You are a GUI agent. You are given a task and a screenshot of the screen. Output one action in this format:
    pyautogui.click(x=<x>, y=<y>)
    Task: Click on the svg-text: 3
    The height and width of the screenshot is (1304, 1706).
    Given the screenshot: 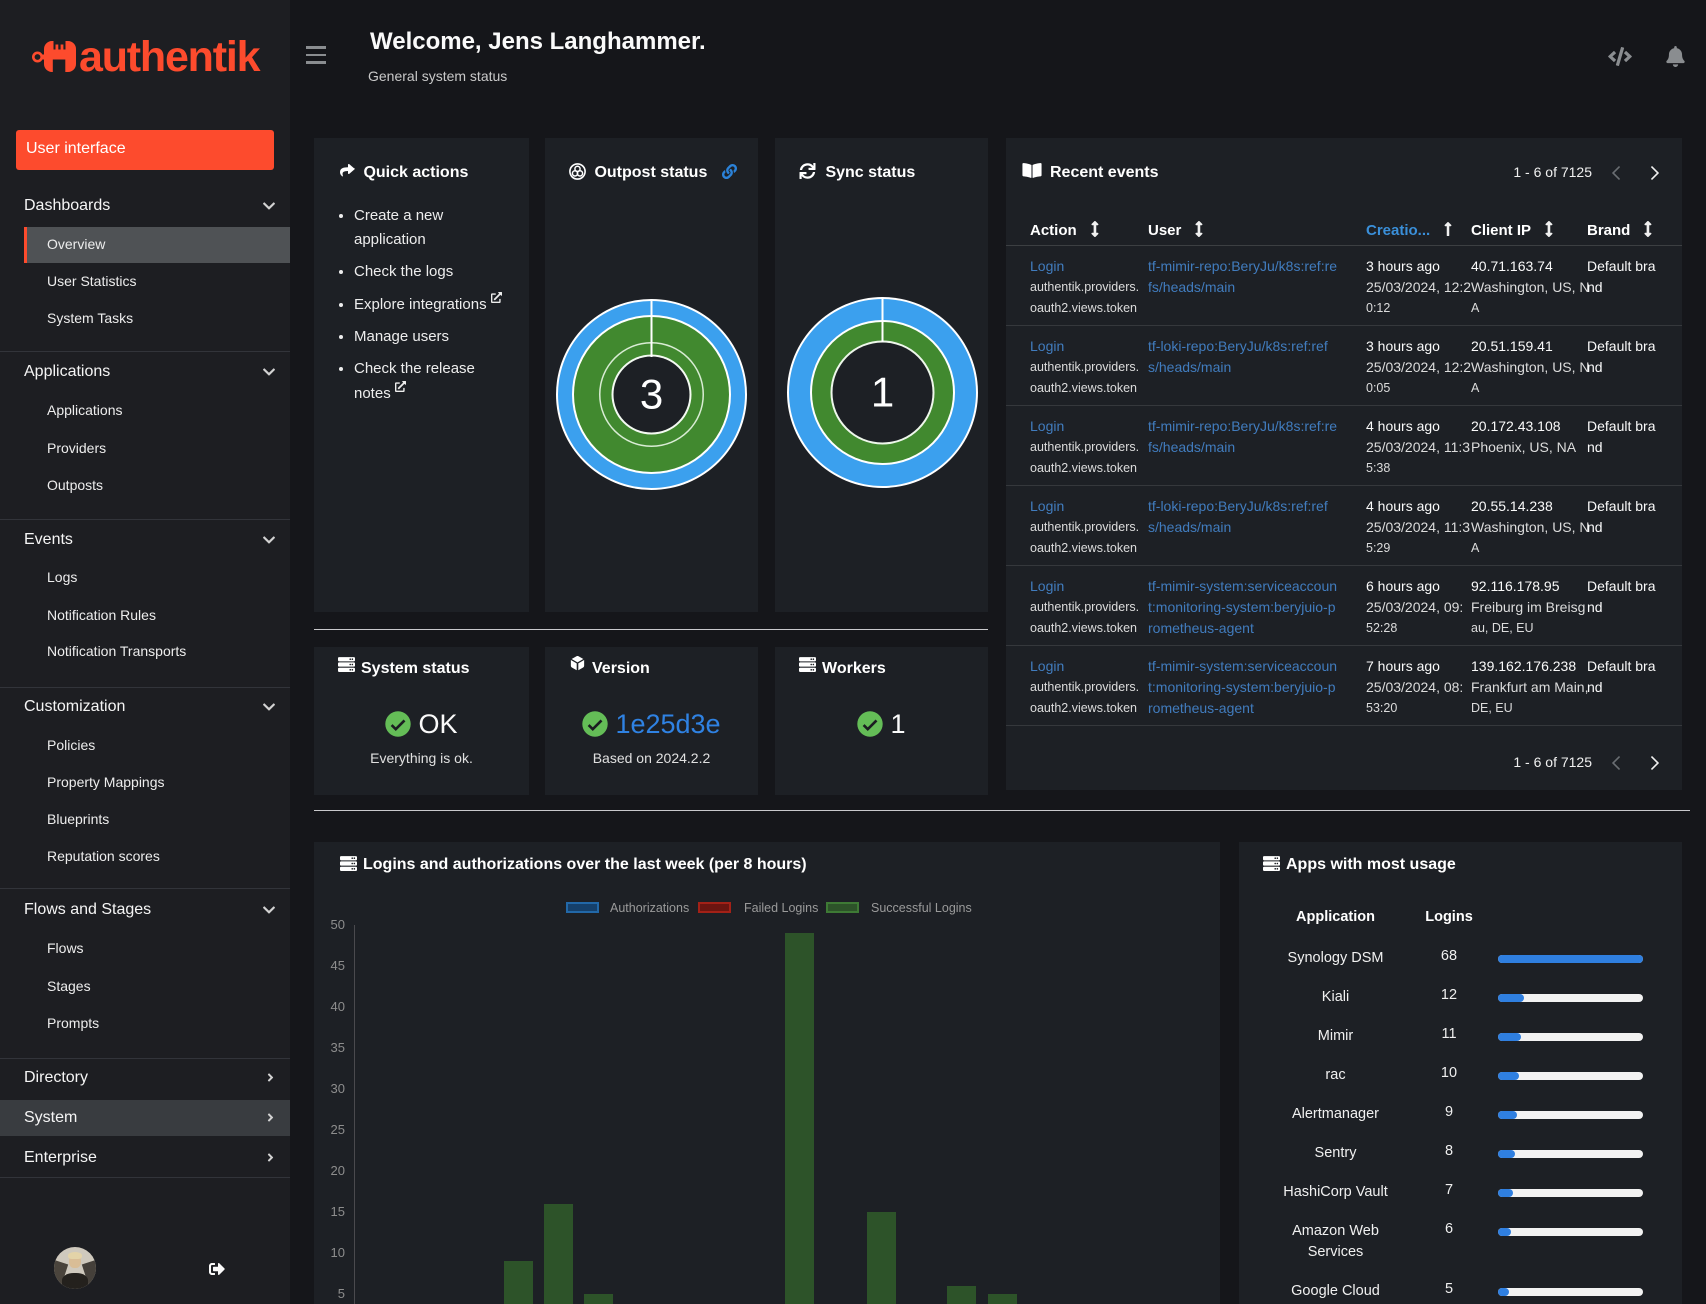 What is the action you would take?
    pyautogui.click(x=651, y=394)
    